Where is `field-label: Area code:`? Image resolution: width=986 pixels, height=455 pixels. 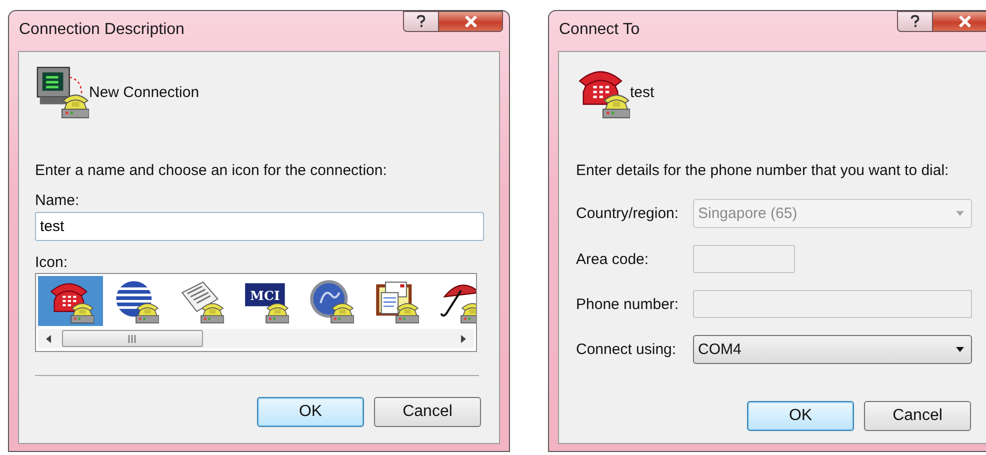
field-label: Area code: is located at coordinates (613, 259).